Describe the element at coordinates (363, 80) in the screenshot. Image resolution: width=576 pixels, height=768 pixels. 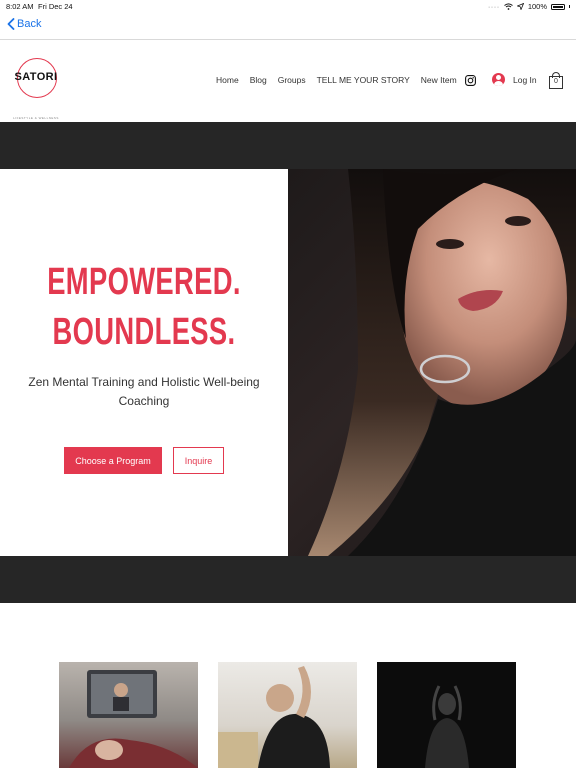
I see `nav-item-tell-me-your-story: TELL ME YOUR STORY` at that location.